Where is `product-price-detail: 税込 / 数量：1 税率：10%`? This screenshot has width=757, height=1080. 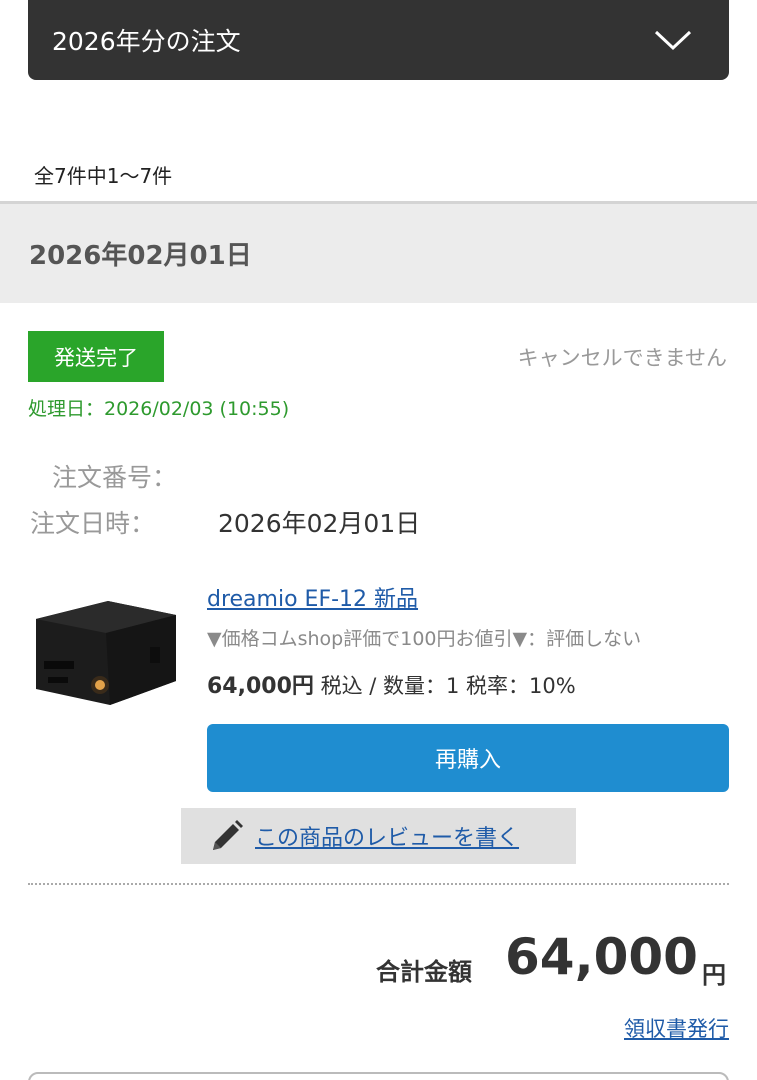
product-price-detail: 税込 / 数量：1 税率：10% is located at coordinates (444, 686).